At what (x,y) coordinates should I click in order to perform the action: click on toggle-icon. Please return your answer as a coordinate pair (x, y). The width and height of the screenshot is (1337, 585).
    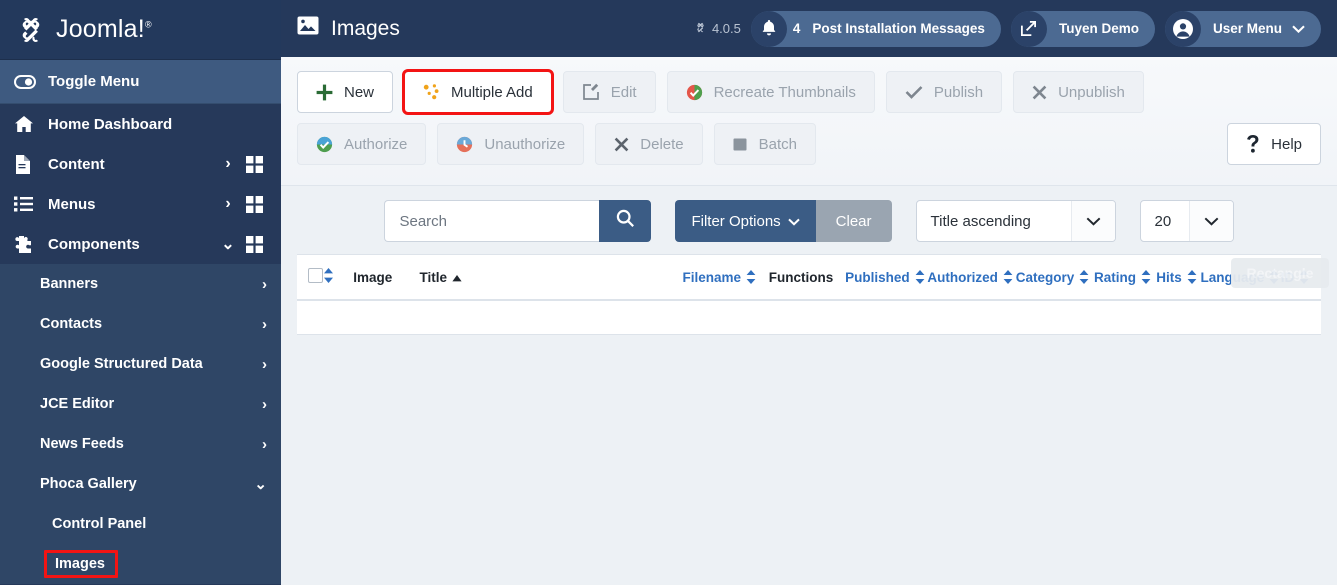
    Looking at the image, I should click on (27, 81).